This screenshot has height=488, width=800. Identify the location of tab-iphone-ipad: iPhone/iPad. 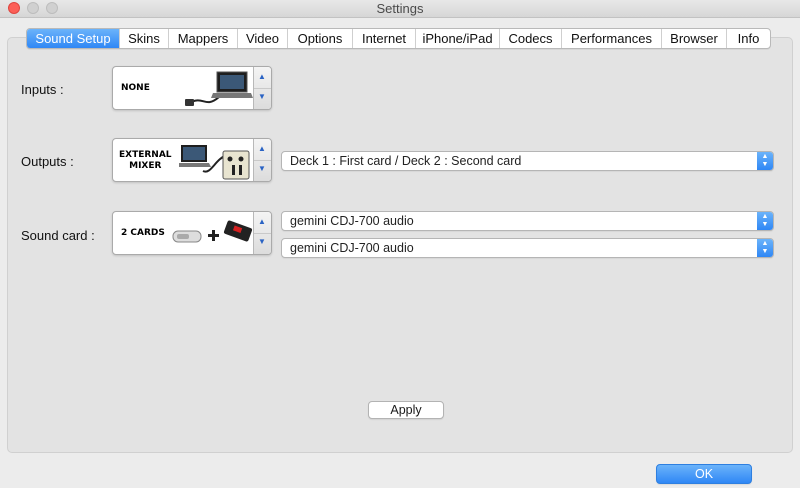
(458, 38).